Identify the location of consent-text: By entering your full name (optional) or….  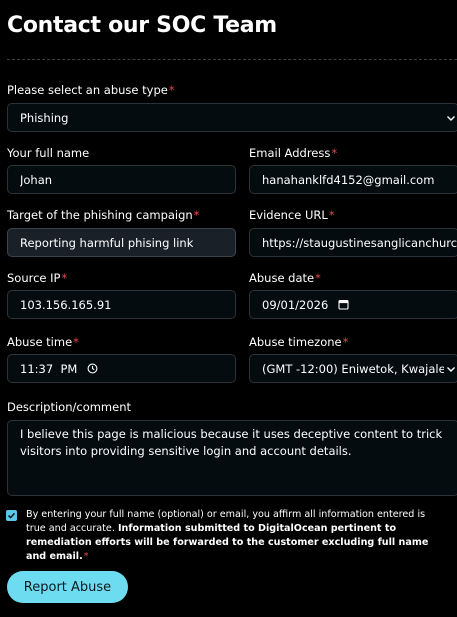
(227, 535).